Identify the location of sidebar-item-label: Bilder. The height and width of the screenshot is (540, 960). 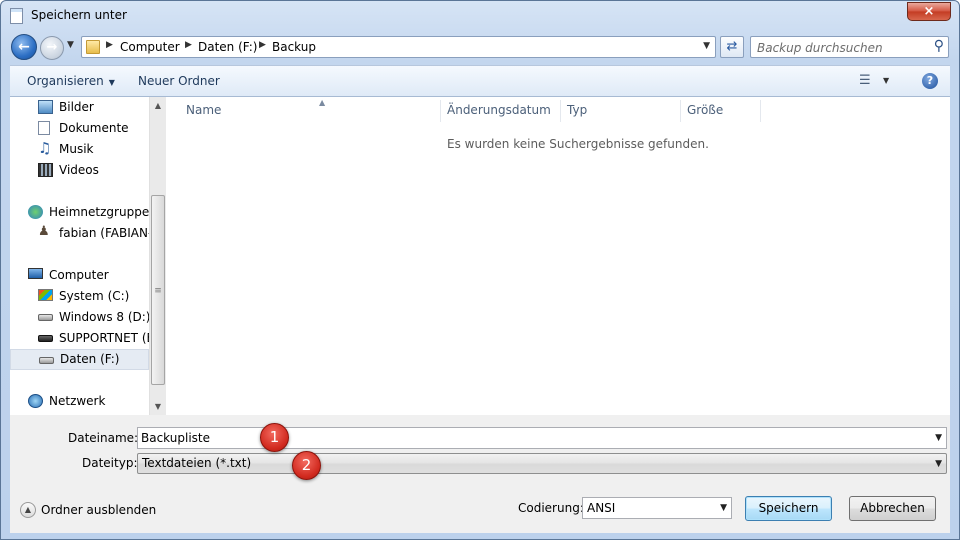
(76, 107).